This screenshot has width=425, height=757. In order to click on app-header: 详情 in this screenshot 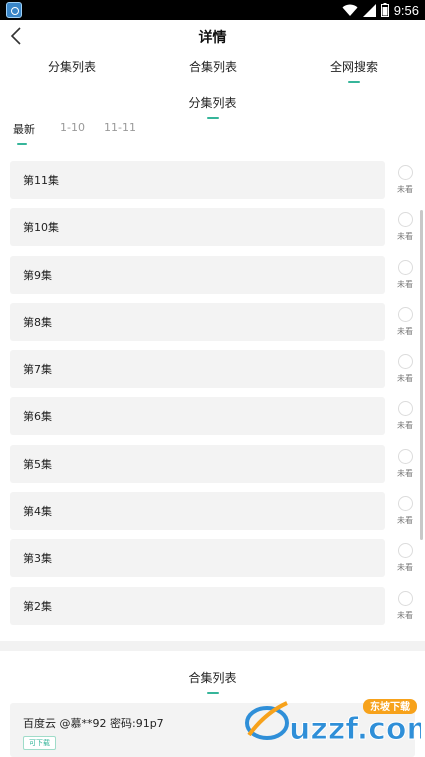, I will do `click(212, 36)`.